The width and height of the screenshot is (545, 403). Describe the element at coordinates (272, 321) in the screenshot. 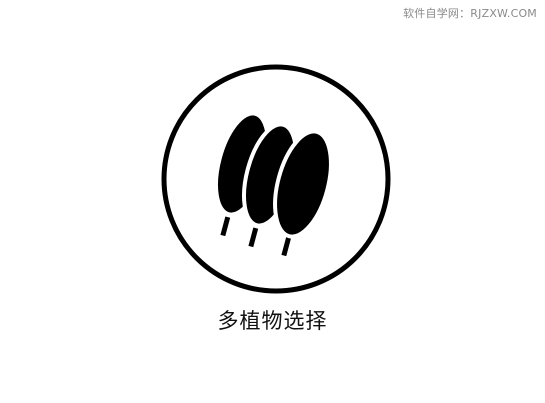

I see `icon-caption: 多植物选择` at that location.